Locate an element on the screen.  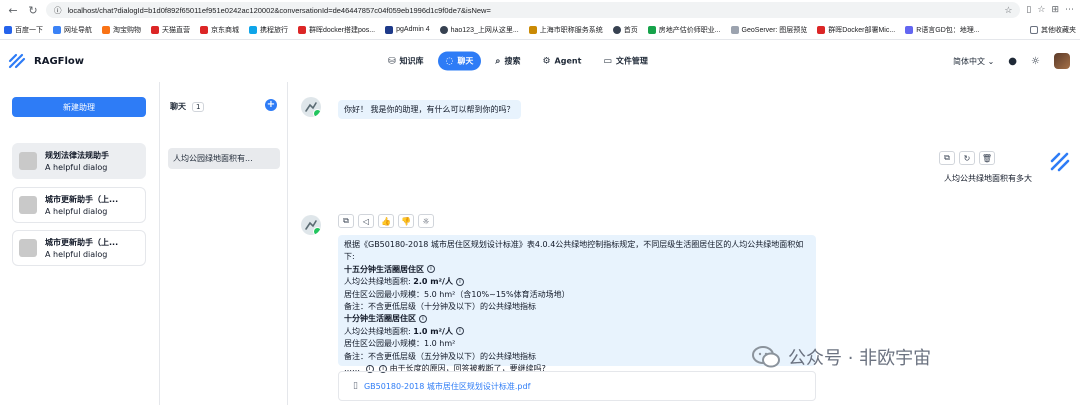
answer-section-title: 十五分钟生活圈居住区 is located at coordinates (384, 269).